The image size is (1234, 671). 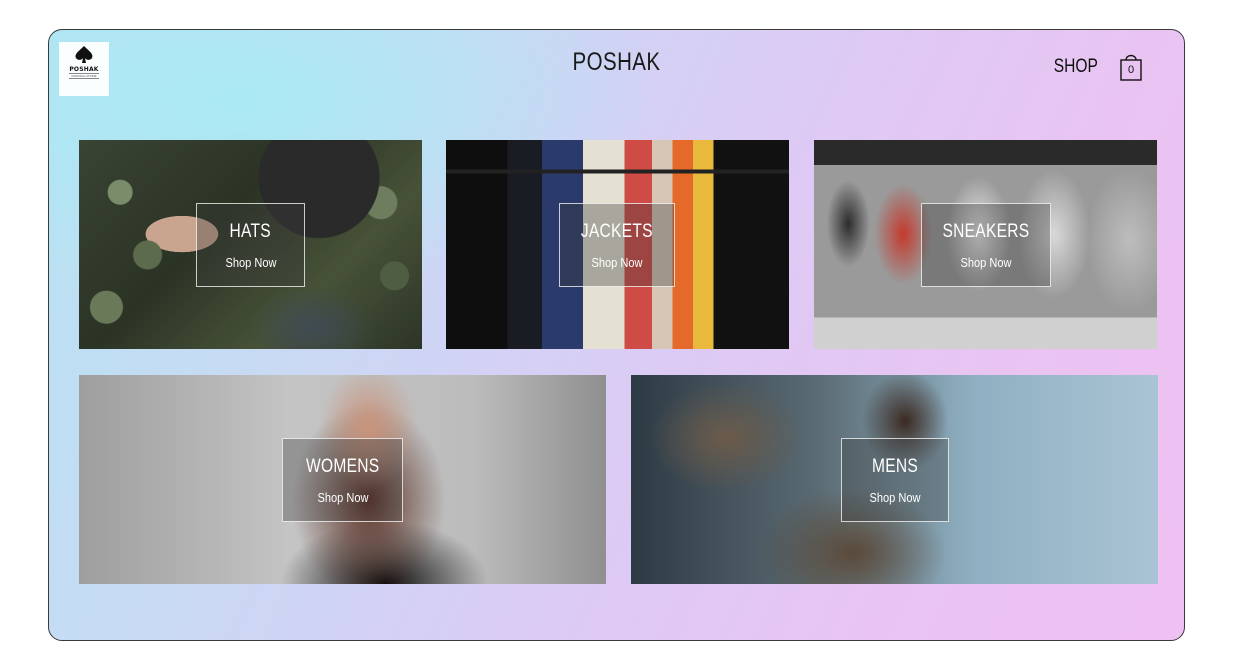 I want to click on category-overlay: MENS Shop Now, so click(x=895, y=480).